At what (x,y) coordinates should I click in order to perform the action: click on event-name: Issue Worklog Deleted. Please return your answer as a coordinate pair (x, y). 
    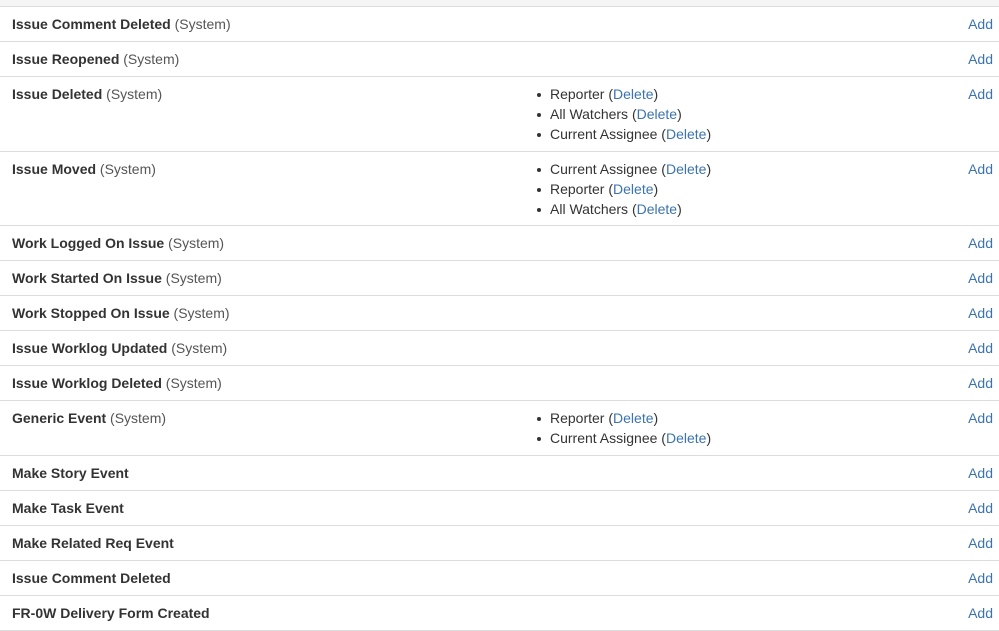
    Looking at the image, I should click on (87, 383).